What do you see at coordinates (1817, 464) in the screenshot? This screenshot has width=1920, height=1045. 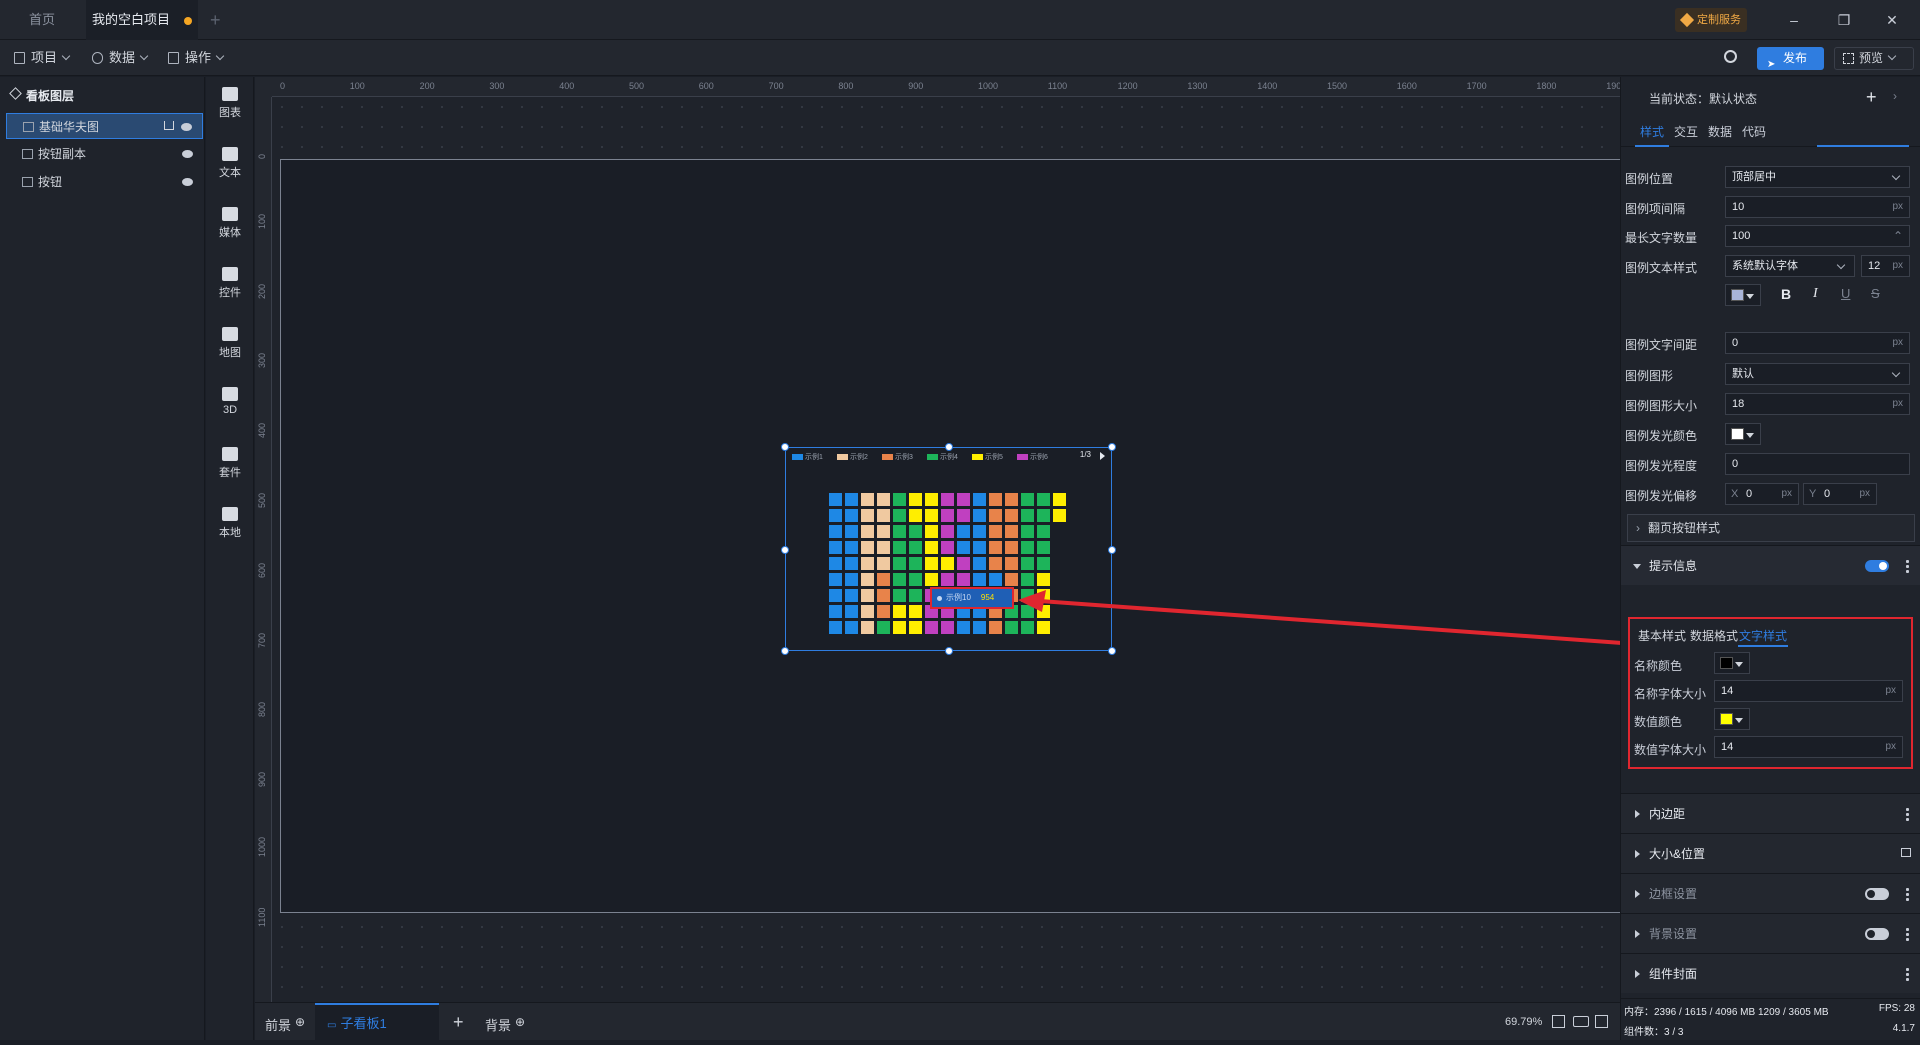 I see `glow-level-input: 0` at bounding box center [1817, 464].